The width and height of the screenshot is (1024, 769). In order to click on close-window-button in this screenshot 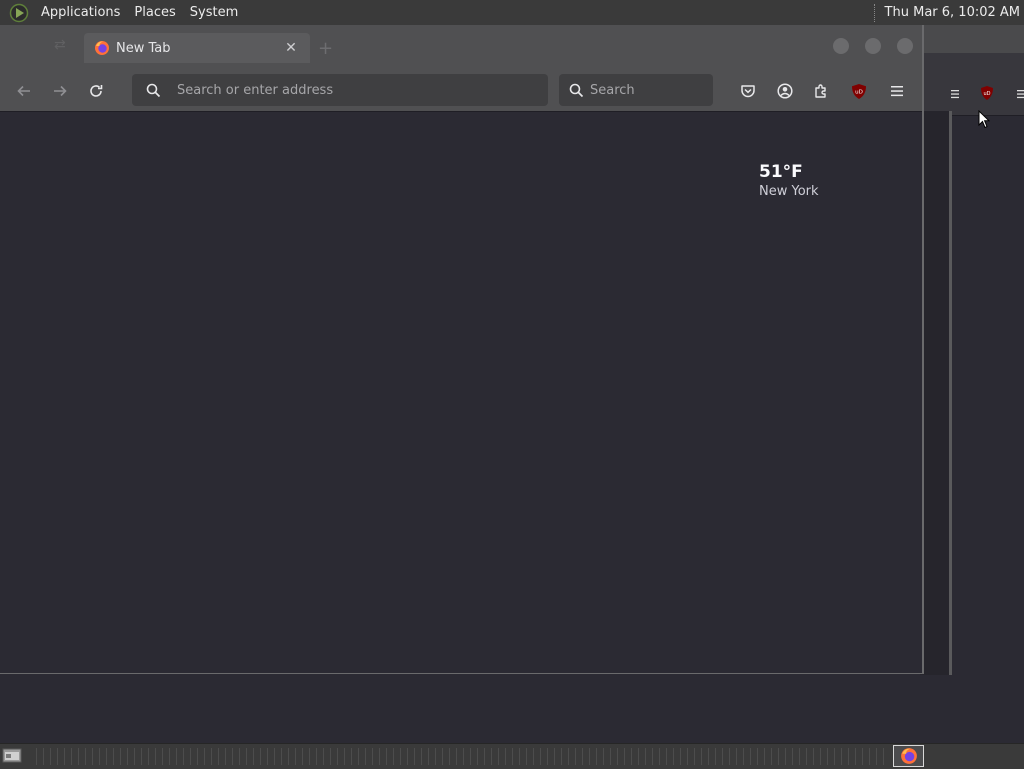, I will do `click(905, 46)`.